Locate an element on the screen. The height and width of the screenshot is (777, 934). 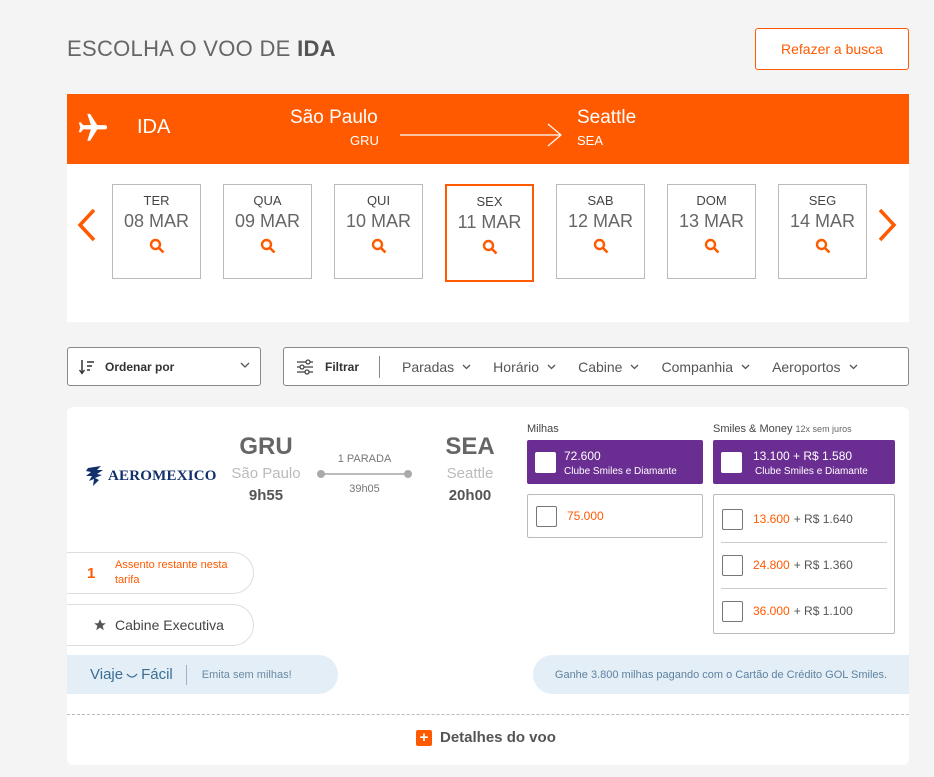
stops-count: 1 PARADA is located at coordinates (364, 459).